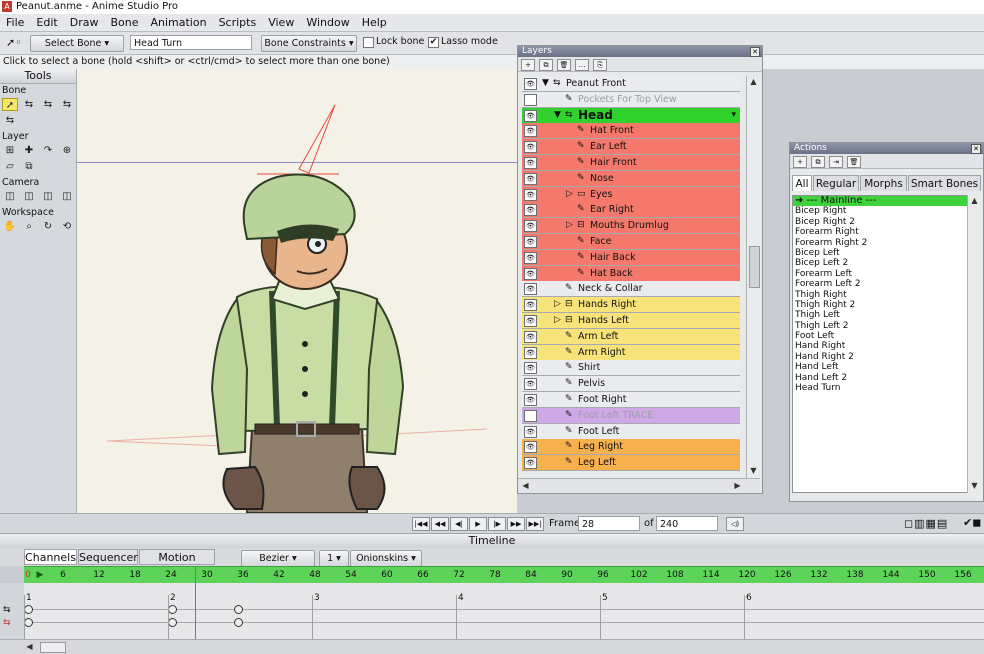 The width and height of the screenshot is (984, 654). I want to click on lasso-mode-checkbox: ✔, so click(433, 42).